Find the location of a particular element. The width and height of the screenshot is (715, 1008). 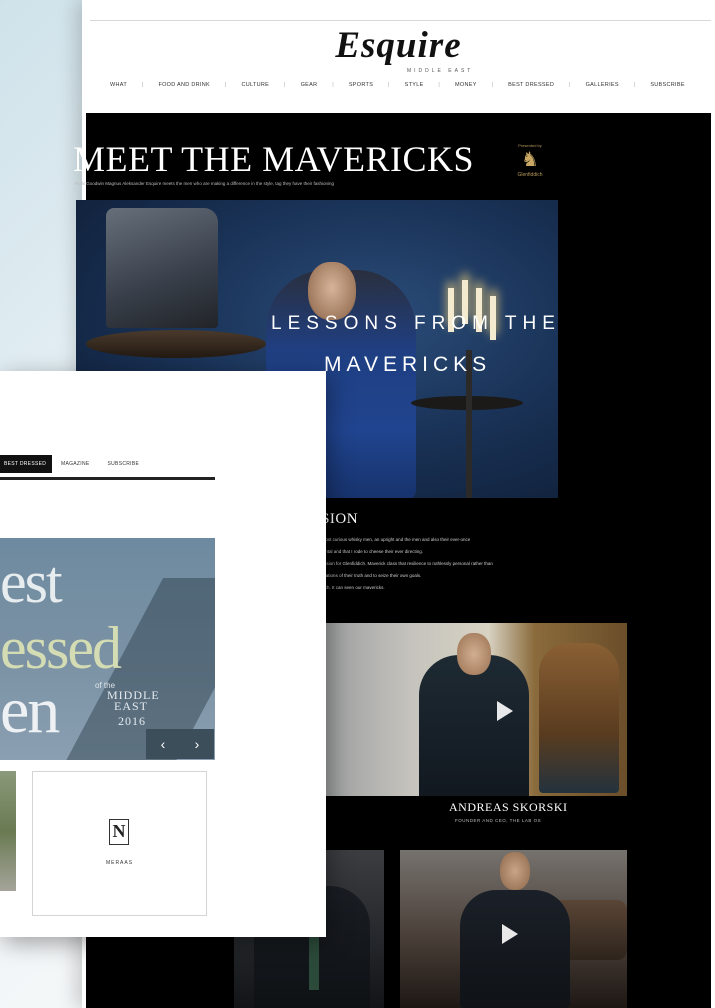

sponsor-brand: Glenfiddich is located at coordinates (530, 175).